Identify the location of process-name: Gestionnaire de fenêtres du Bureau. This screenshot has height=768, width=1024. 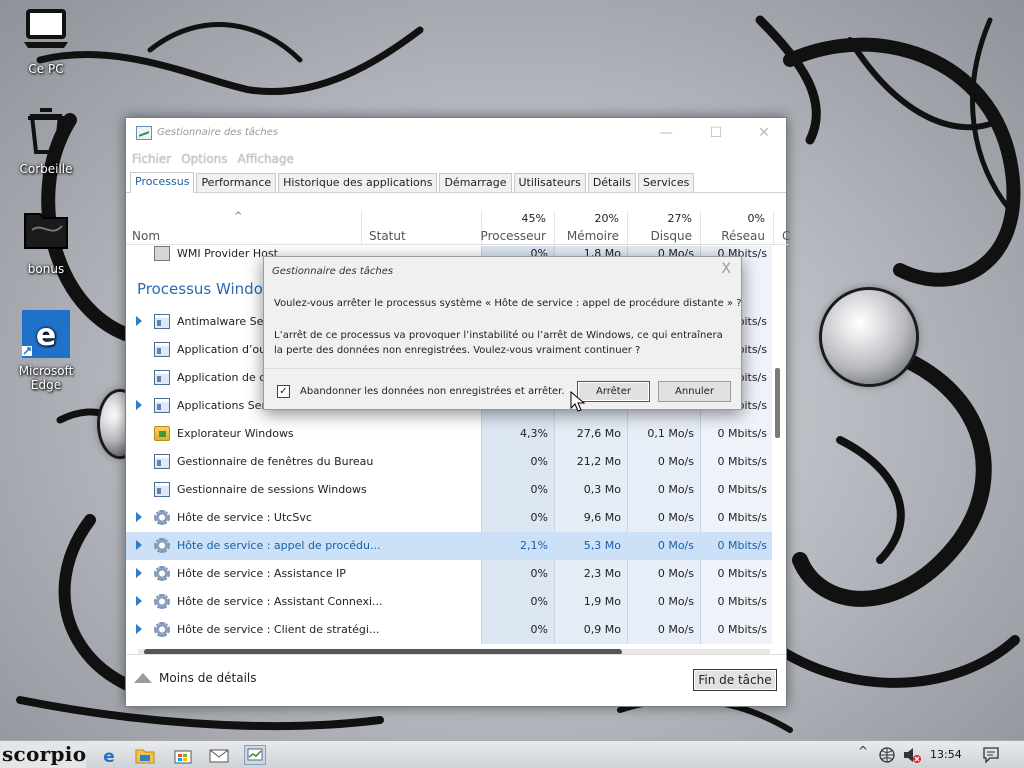
(275, 461).